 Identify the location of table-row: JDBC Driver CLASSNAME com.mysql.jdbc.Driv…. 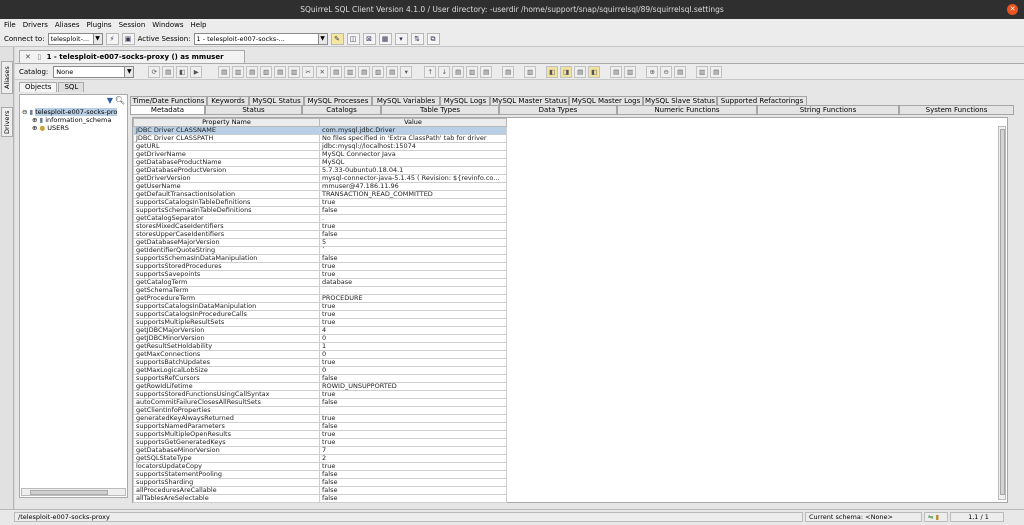
(320, 130).